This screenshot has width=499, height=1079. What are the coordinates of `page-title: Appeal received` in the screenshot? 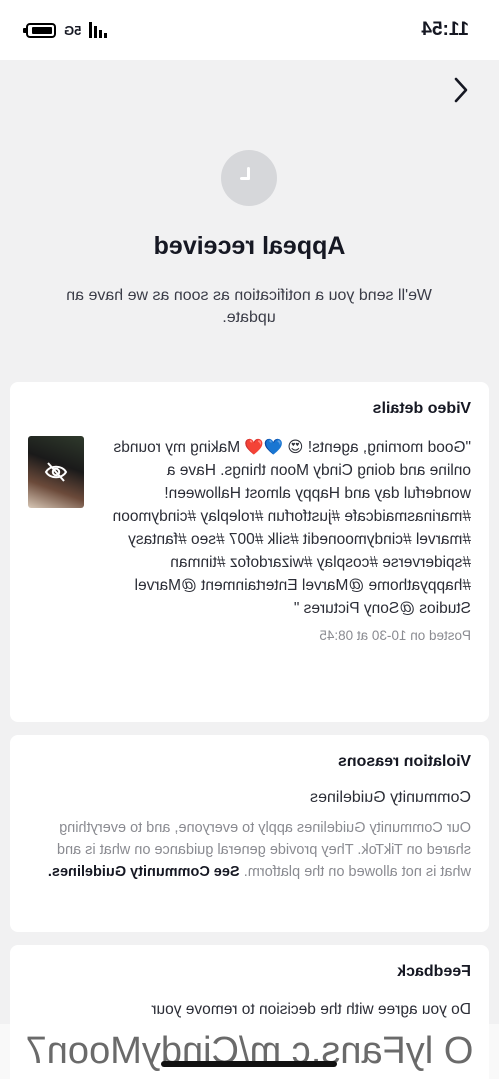 It's located at (249, 246).